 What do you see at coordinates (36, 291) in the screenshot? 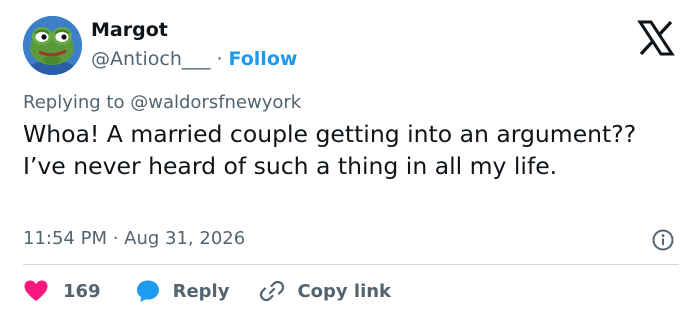
I see `heart-icon` at bounding box center [36, 291].